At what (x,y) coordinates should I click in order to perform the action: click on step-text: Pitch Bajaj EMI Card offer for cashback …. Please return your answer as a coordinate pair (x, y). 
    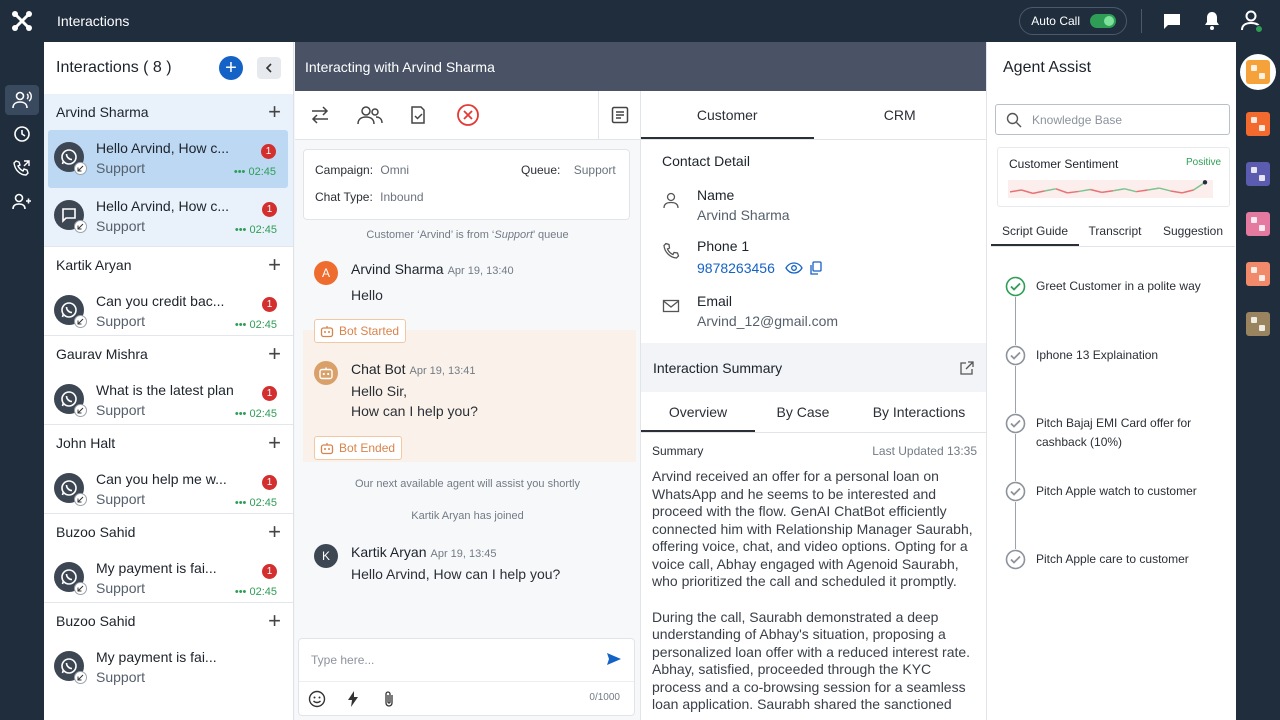
    Looking at the image, I should click on (1114, 432).